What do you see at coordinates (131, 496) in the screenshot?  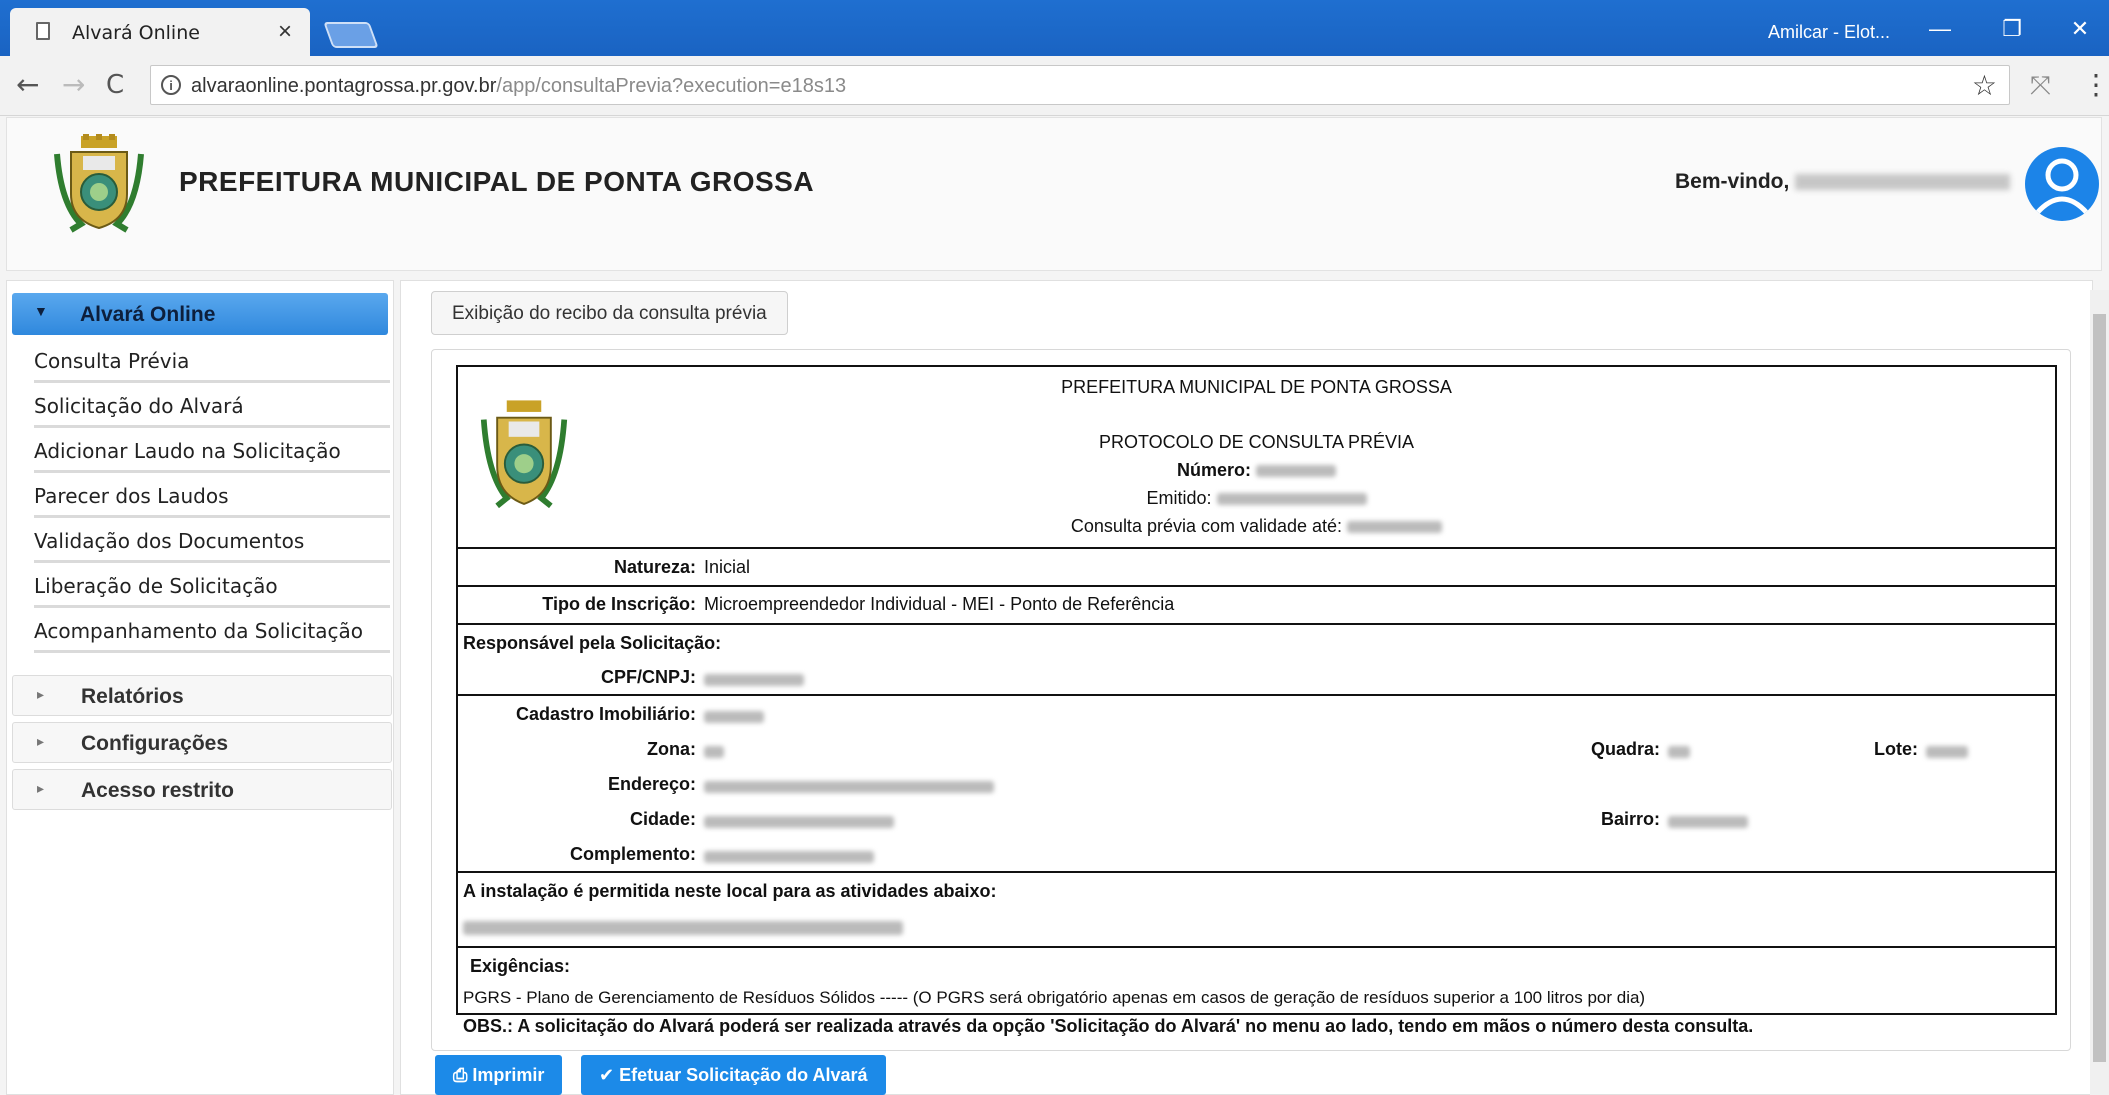 I see `sidebar-item-label: Parecer dos Laudos` at bounding box center [131, 496].